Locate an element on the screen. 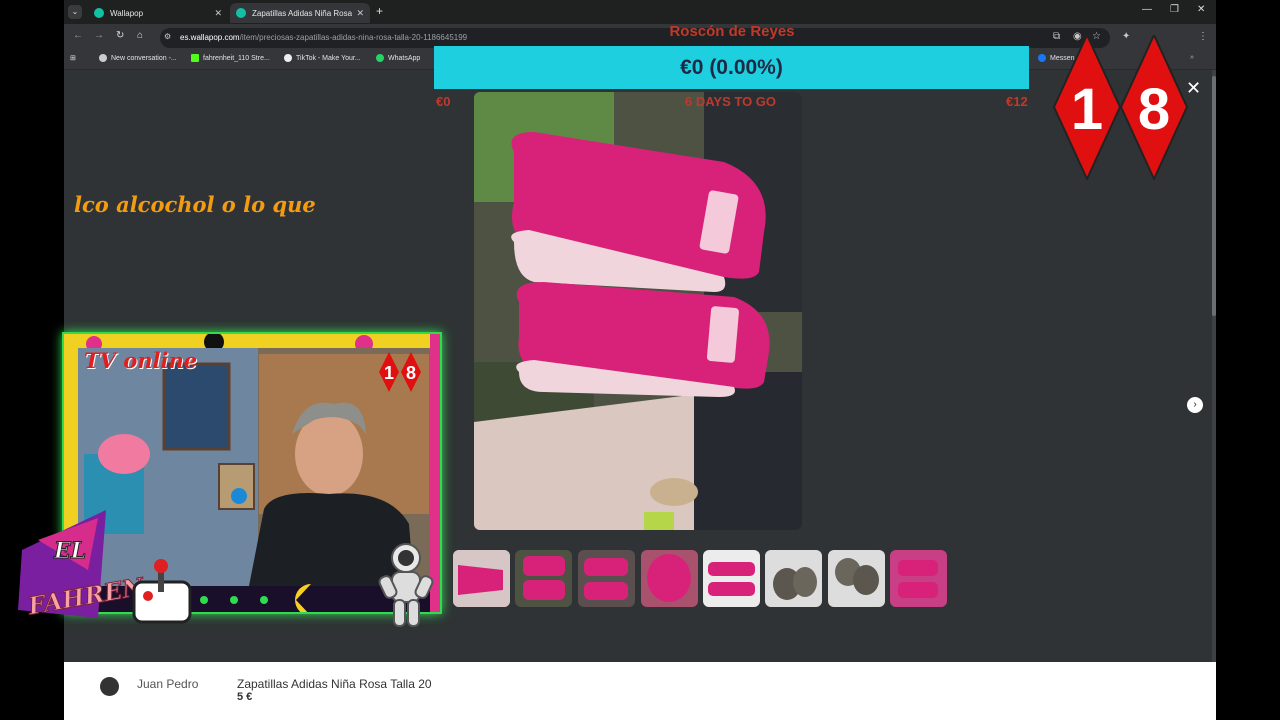  cam-age-badge-icon: 1 8 is located at coordinates (400, 372).